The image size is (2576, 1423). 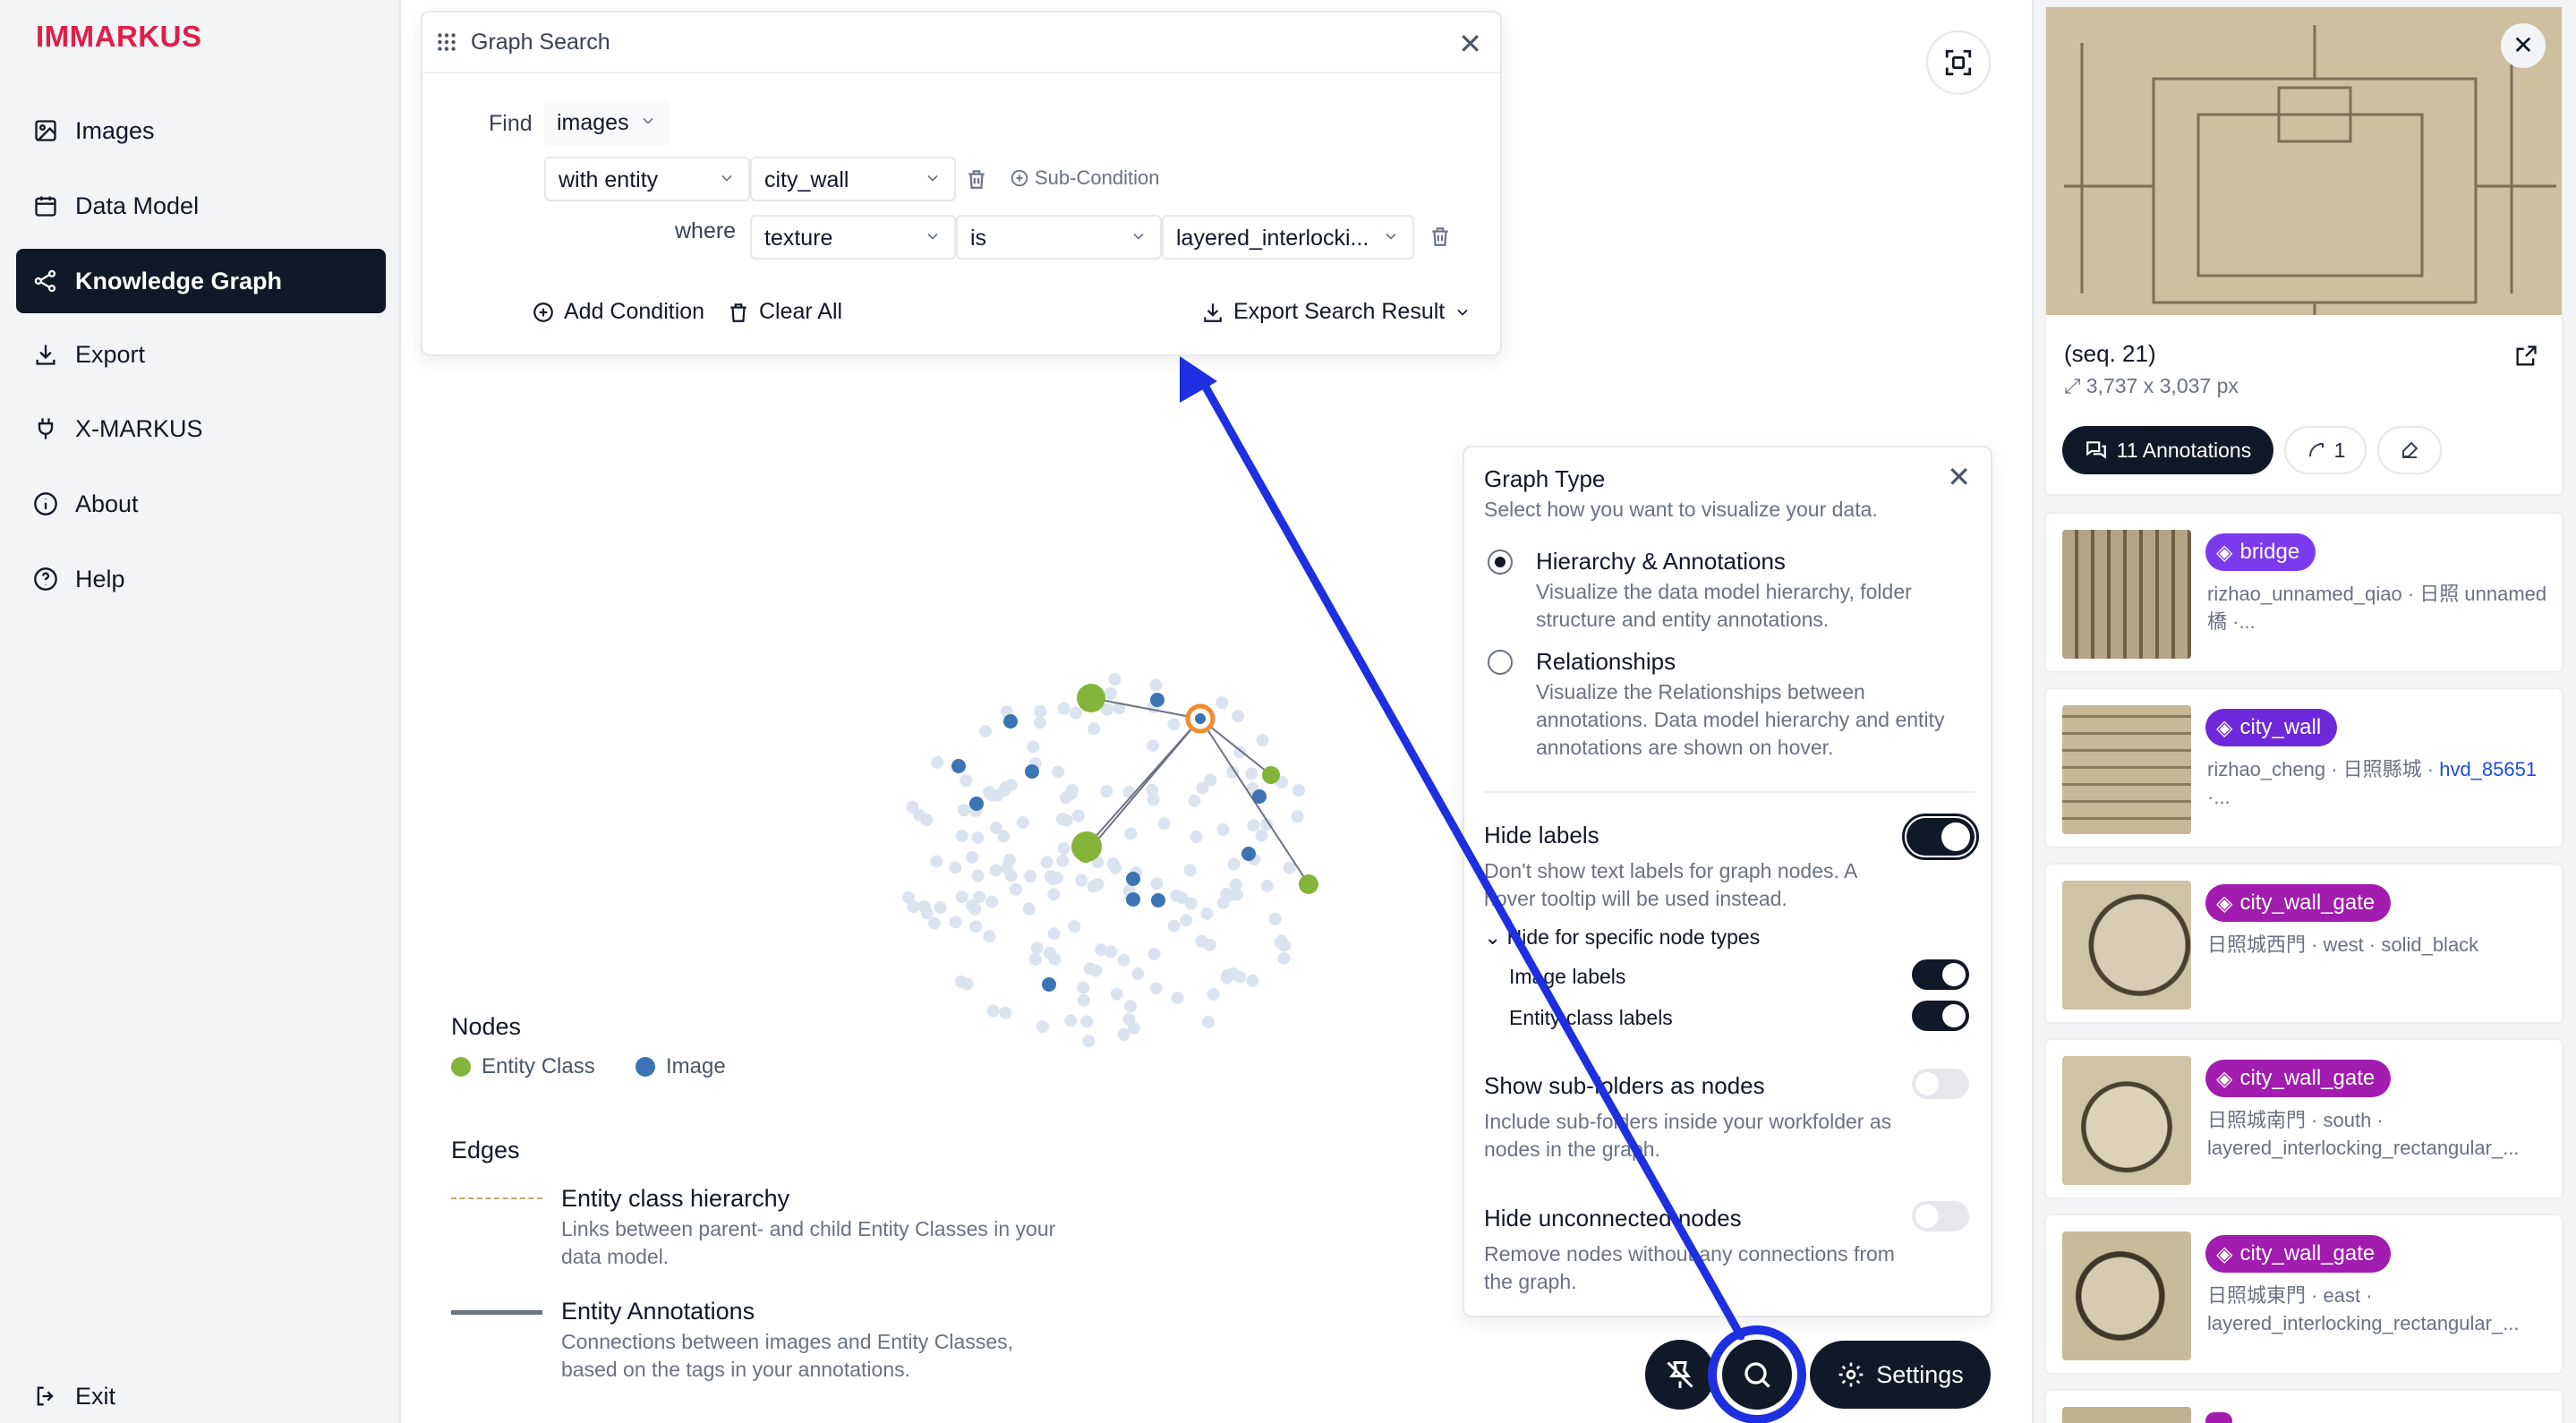 What do you see at coordinates (2184, 450) in the screenshot?
I see `annotations-tab-label: 11 Annotations` at bounding box center [2184, 450].